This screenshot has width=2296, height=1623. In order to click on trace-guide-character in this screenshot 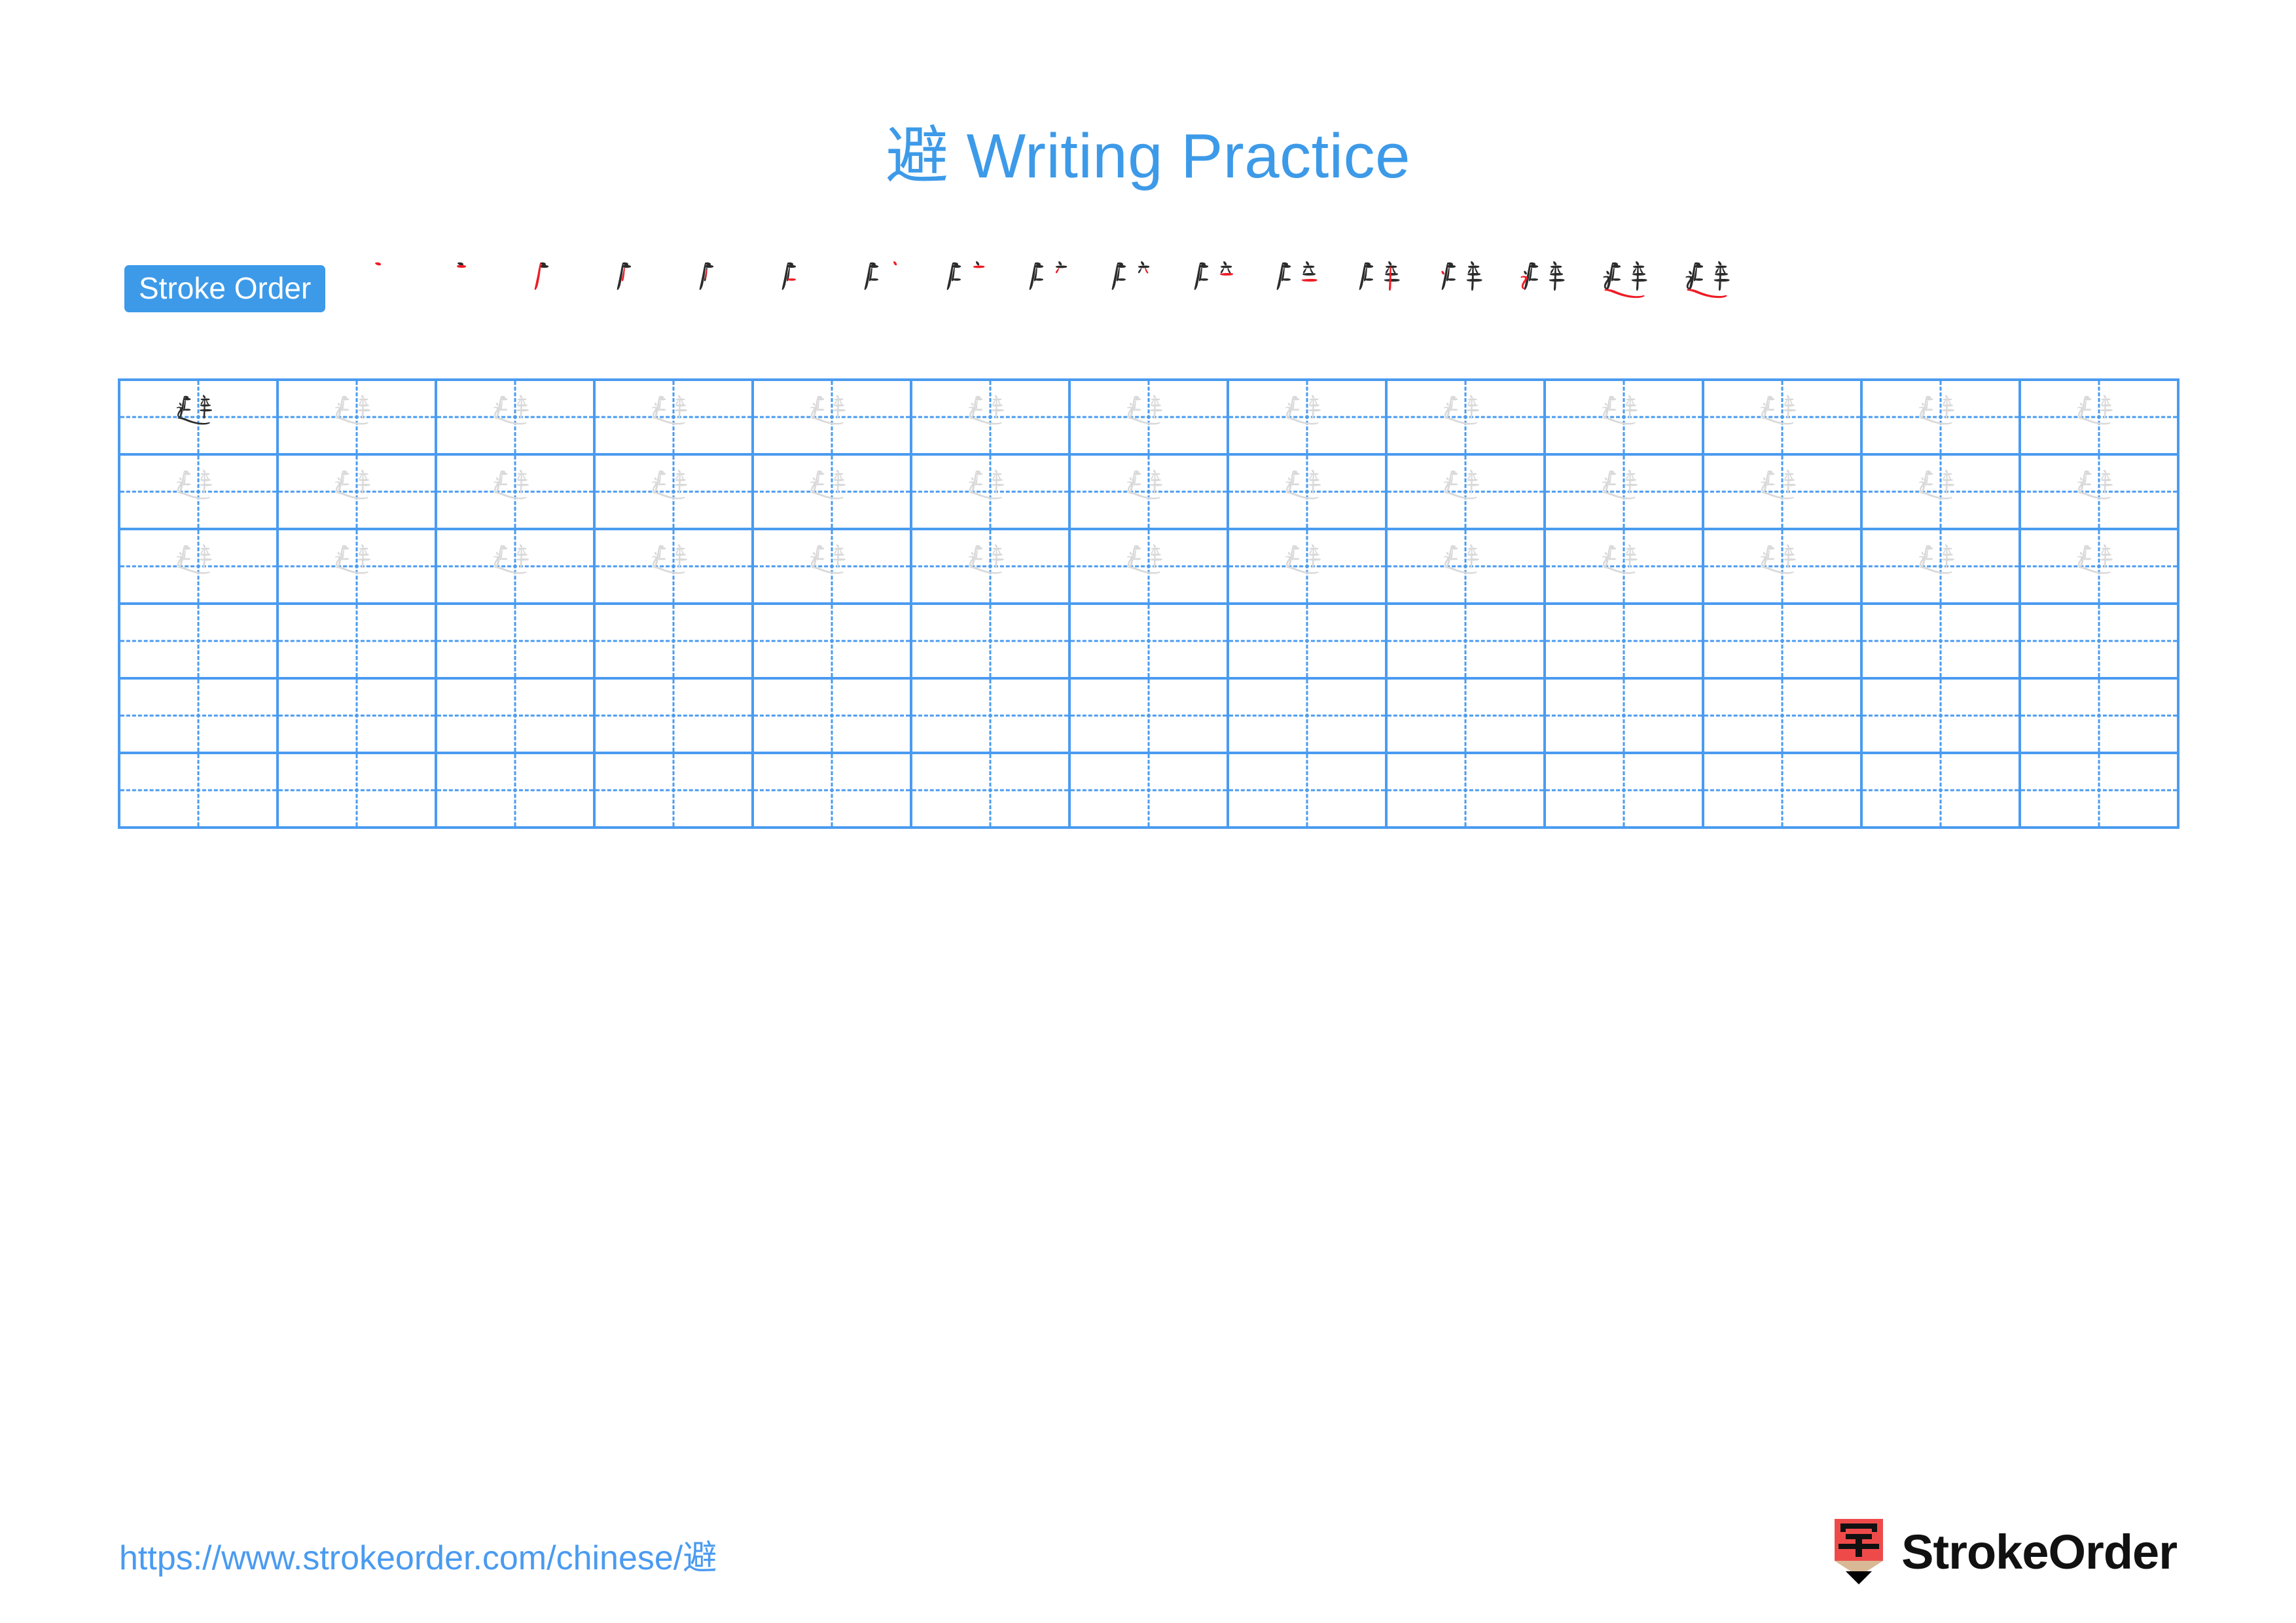, I will do `click(990, 566)`.